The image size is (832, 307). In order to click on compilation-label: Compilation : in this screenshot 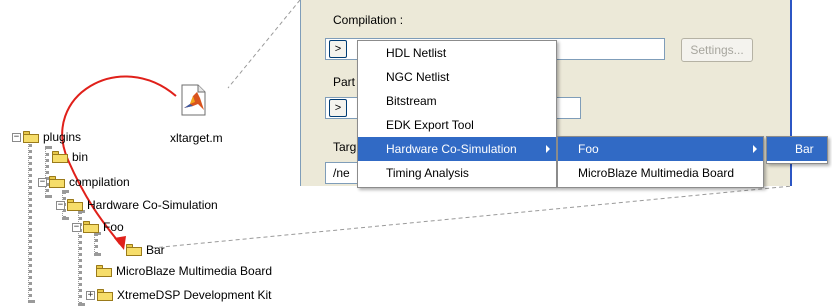, I will do `click(368, 20)`.